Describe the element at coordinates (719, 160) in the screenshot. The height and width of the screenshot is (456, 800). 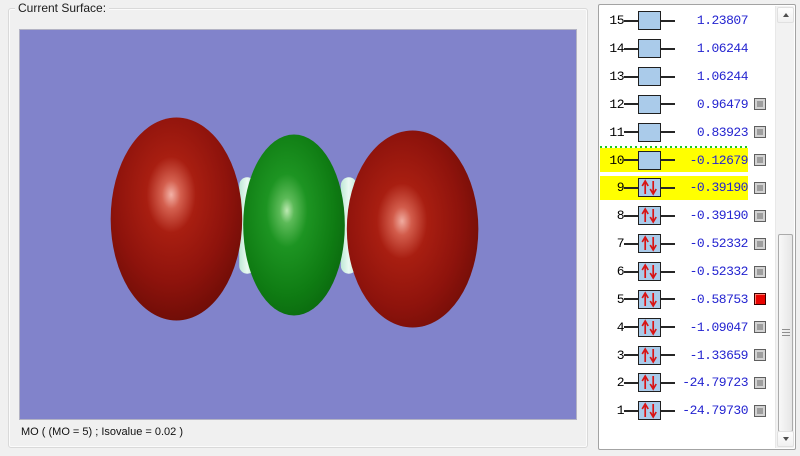
I see `mo-energy-value: -0.12679` at that location.